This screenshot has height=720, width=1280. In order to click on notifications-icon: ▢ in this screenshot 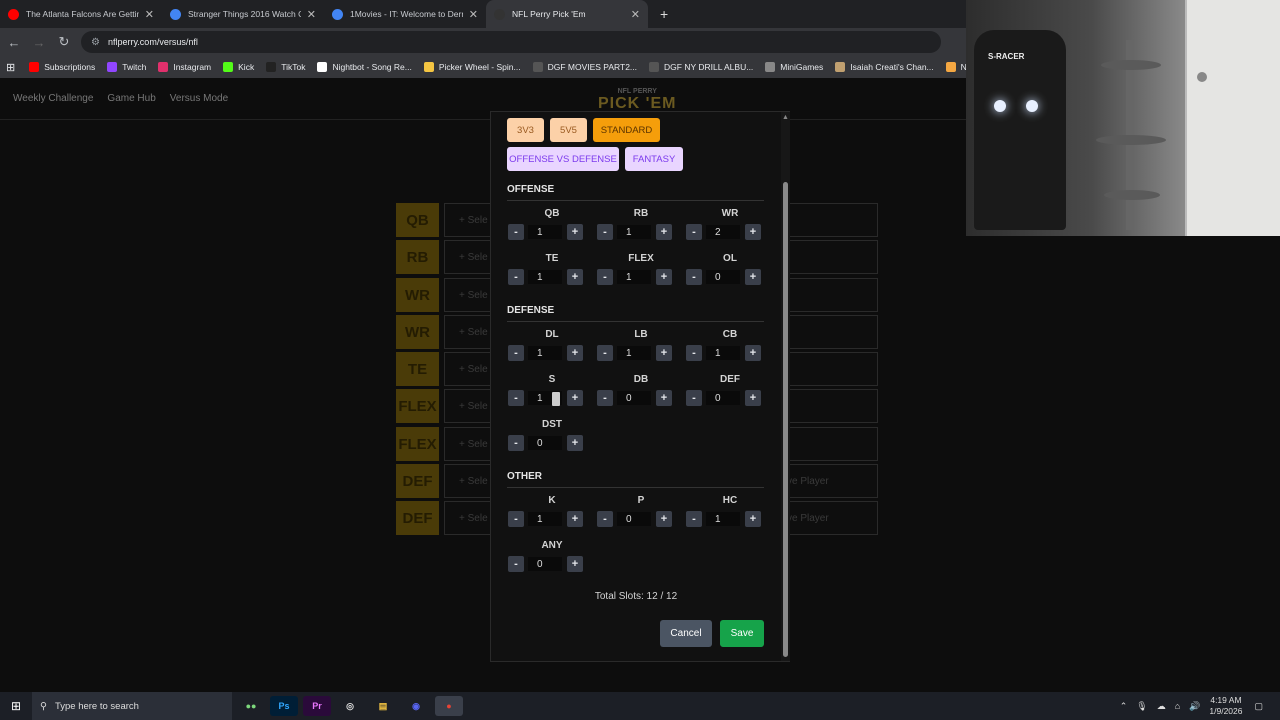, I will do `click(1258, 706)`.